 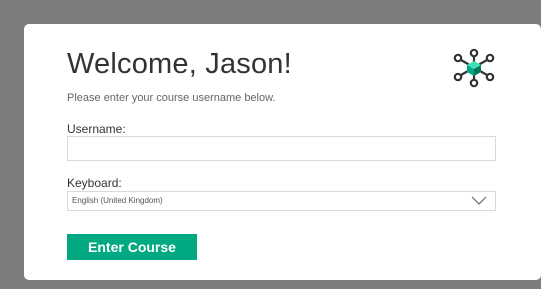 I want to click on keyboard-select: English (United Kingdom), so click(x=281, y=201).